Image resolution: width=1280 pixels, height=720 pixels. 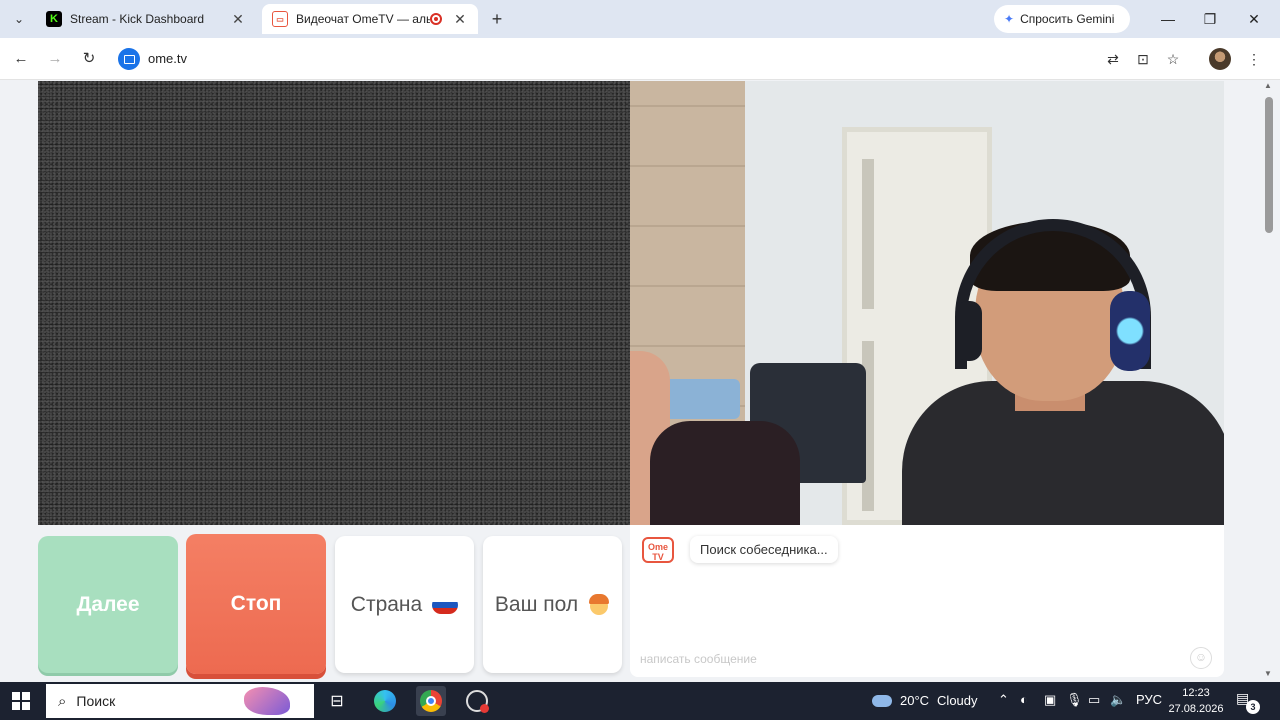 What do you see at coordinates (1253, 707) in the screenshot?
I see `notification-count-badge: 3` at bounding box center [1253, 707].